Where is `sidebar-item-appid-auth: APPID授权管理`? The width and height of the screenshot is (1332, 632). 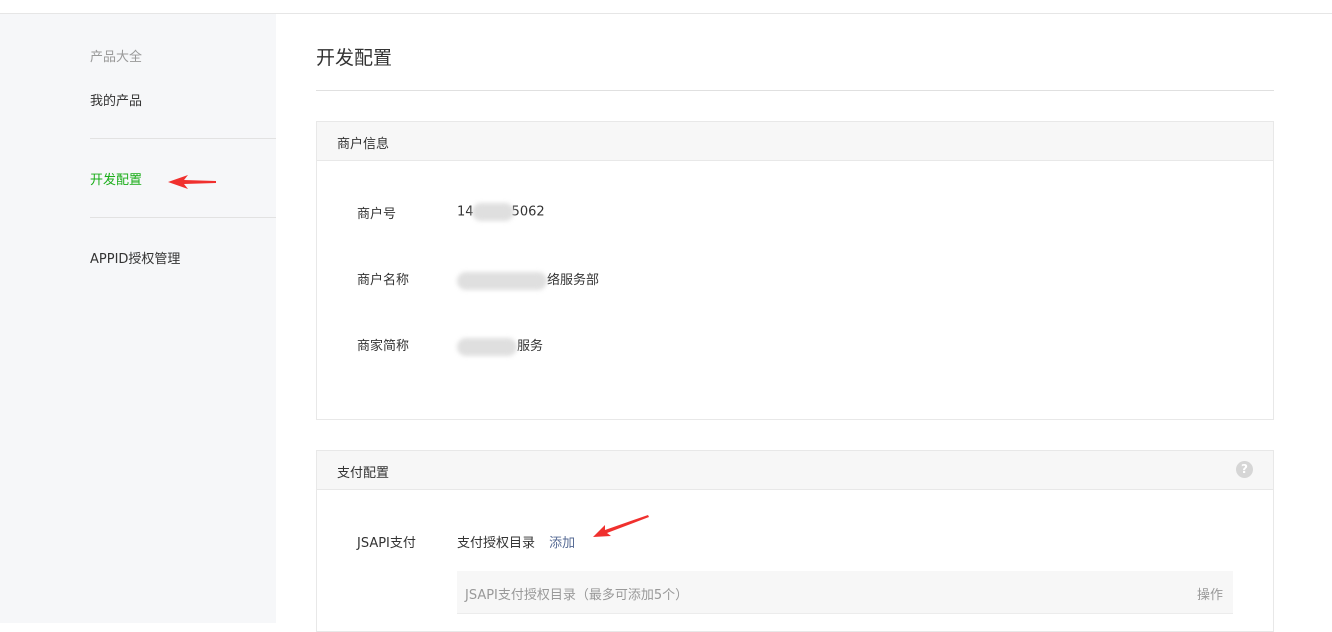 sidebar-item-appid-auth: APPID授权管理 is located at coordinates (135, 257).